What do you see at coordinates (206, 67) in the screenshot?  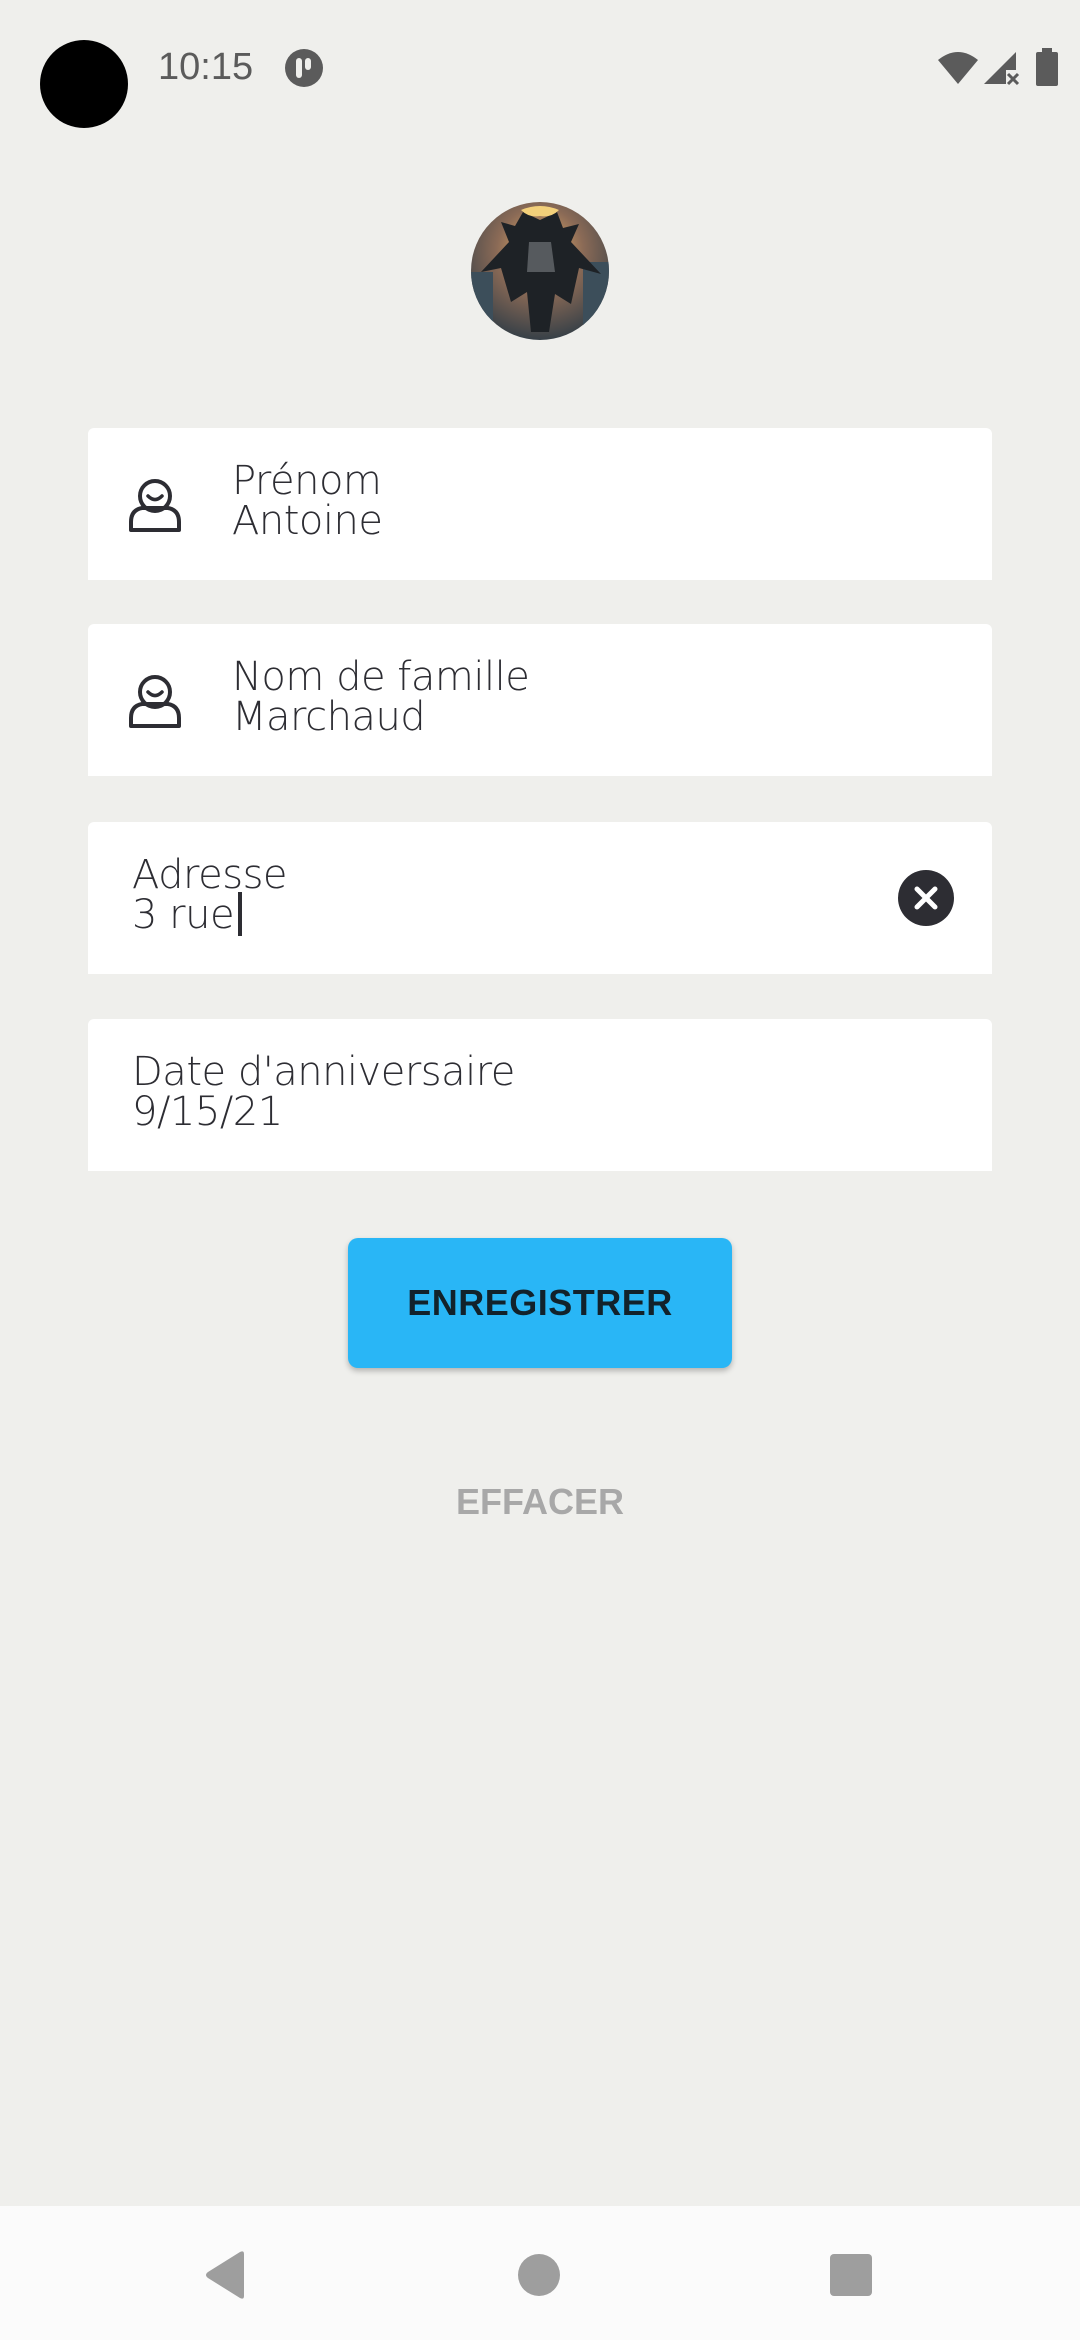 I see `status-time: 10:15` at bounding box center [206, 67].